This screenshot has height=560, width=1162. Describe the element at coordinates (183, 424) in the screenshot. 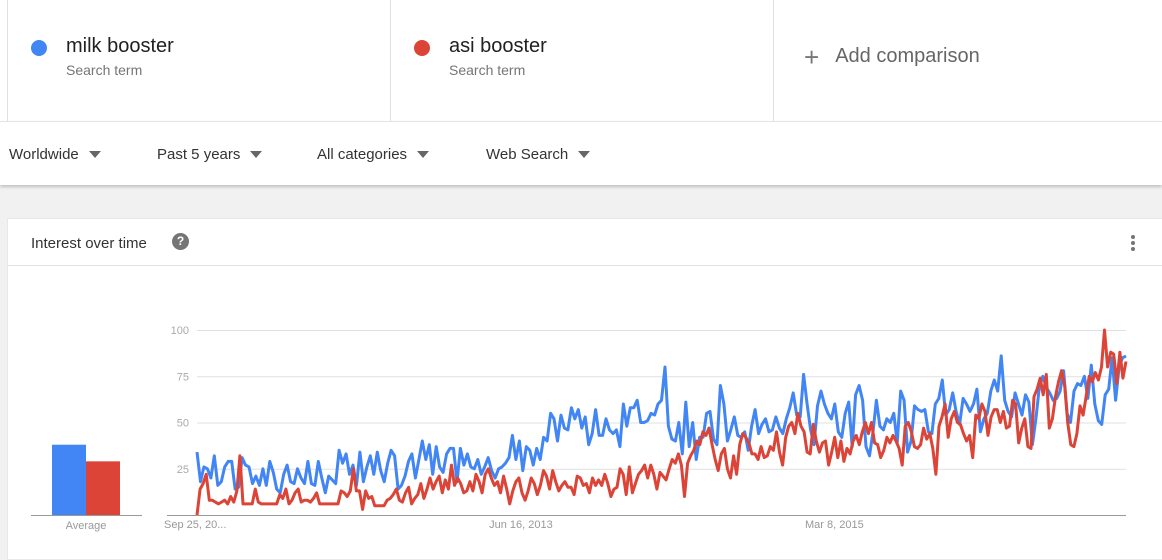

I see `y-tick-label: 50` at that location.